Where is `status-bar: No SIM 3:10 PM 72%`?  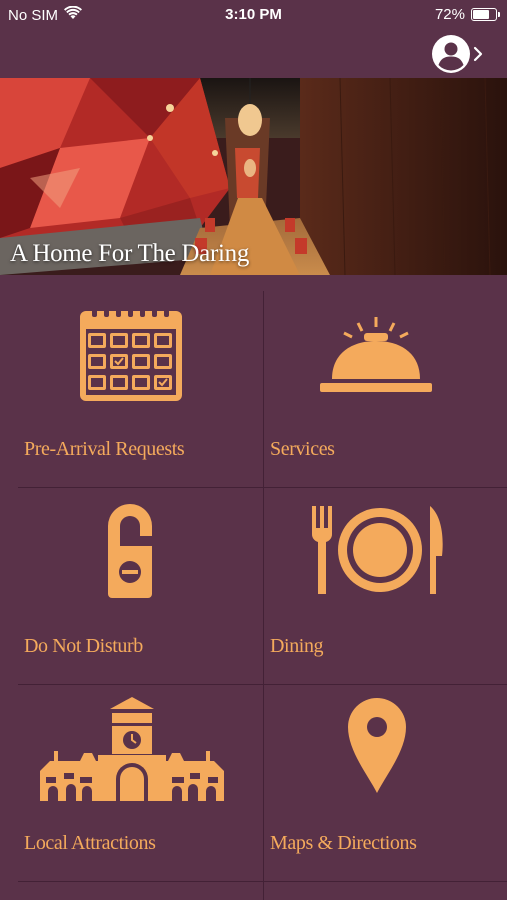
status-bar: No SIM 3:10 PM 72% is located at coordinates (253, 15).